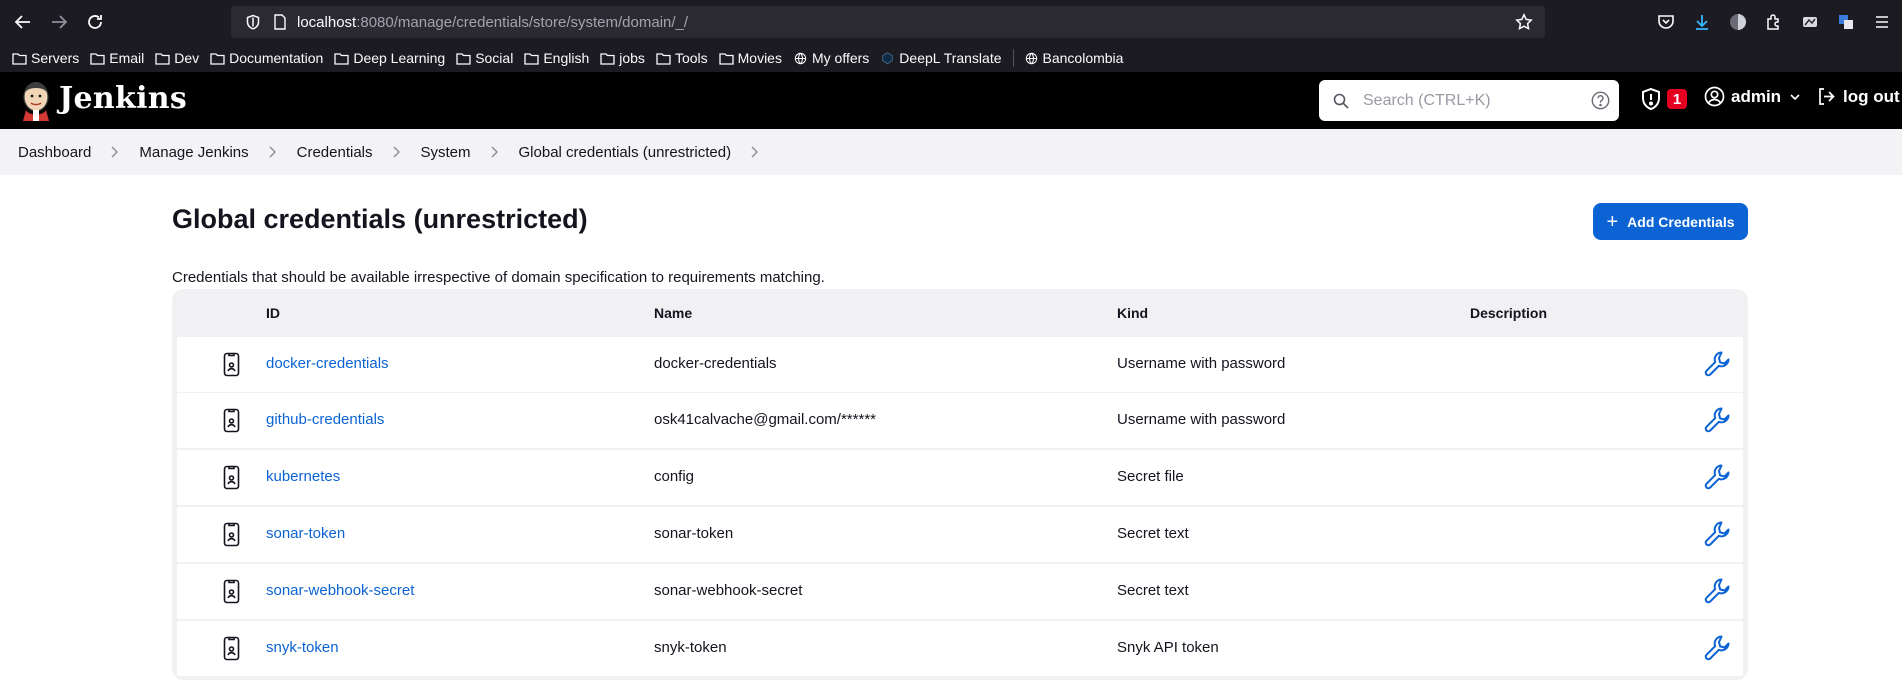 The height and width of the screenshot is (680, 1902). What do you see at coordinates (1752, 96) in the screenshot?
I see `user-menu: admin` at bounding box center [1752, 96].